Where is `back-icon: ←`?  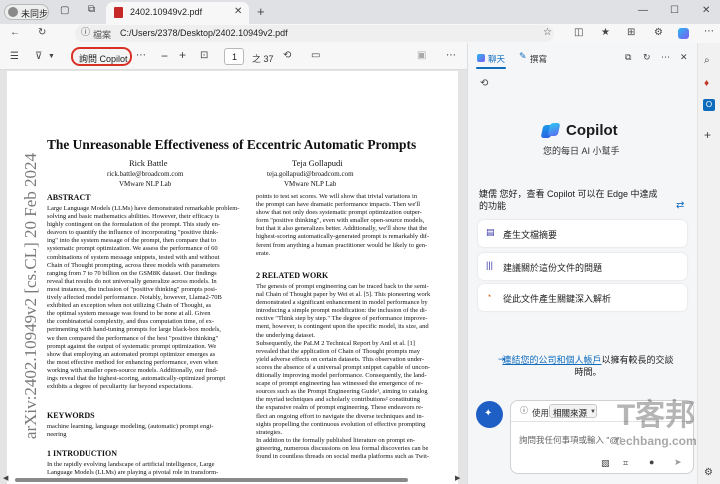 back-icon: ← is located at coordinates (15, 33).